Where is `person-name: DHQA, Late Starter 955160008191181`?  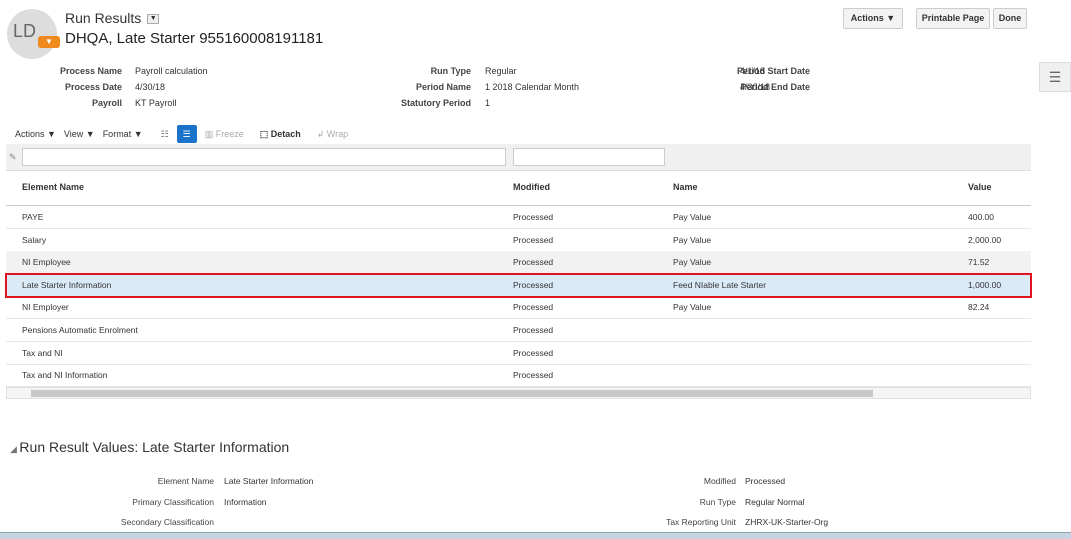
person-name: DHQA, Late Starter 955160008191181 is located at coordinates (194, 38).